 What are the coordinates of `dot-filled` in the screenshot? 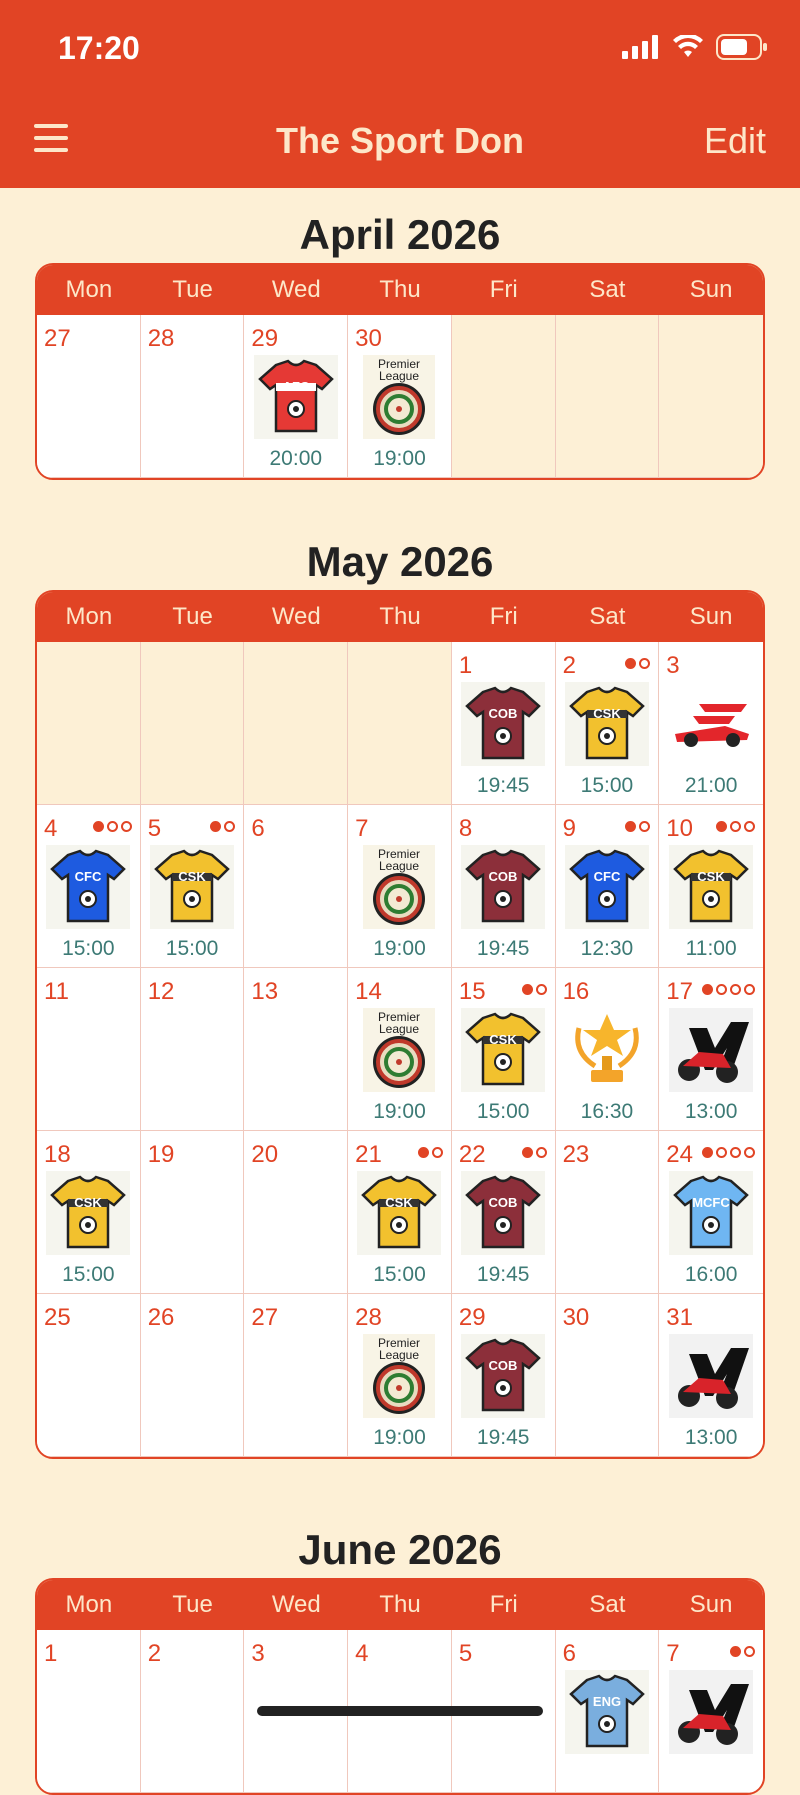 It's located at (735, 1651).